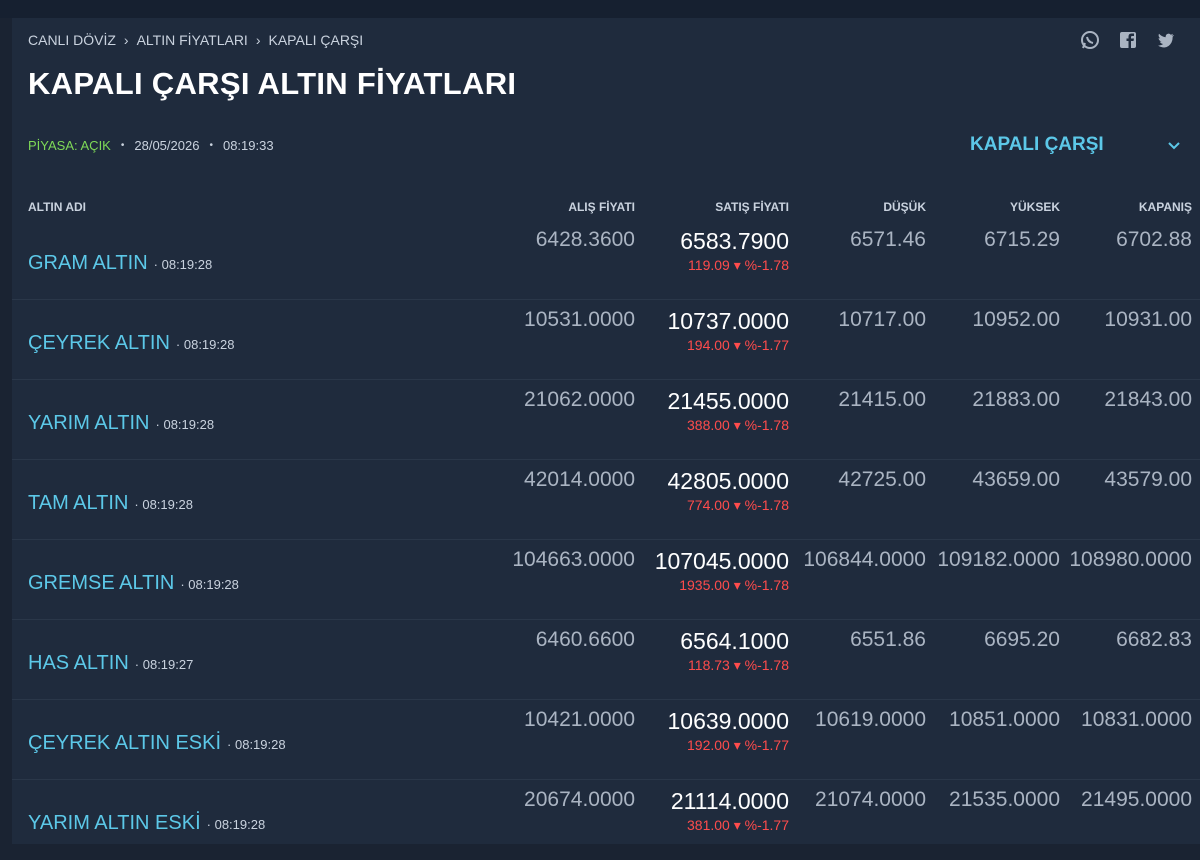 This screenshot has width=1200, height=860. I want to click on close-price: 108980.0000, so click(1130, 559).